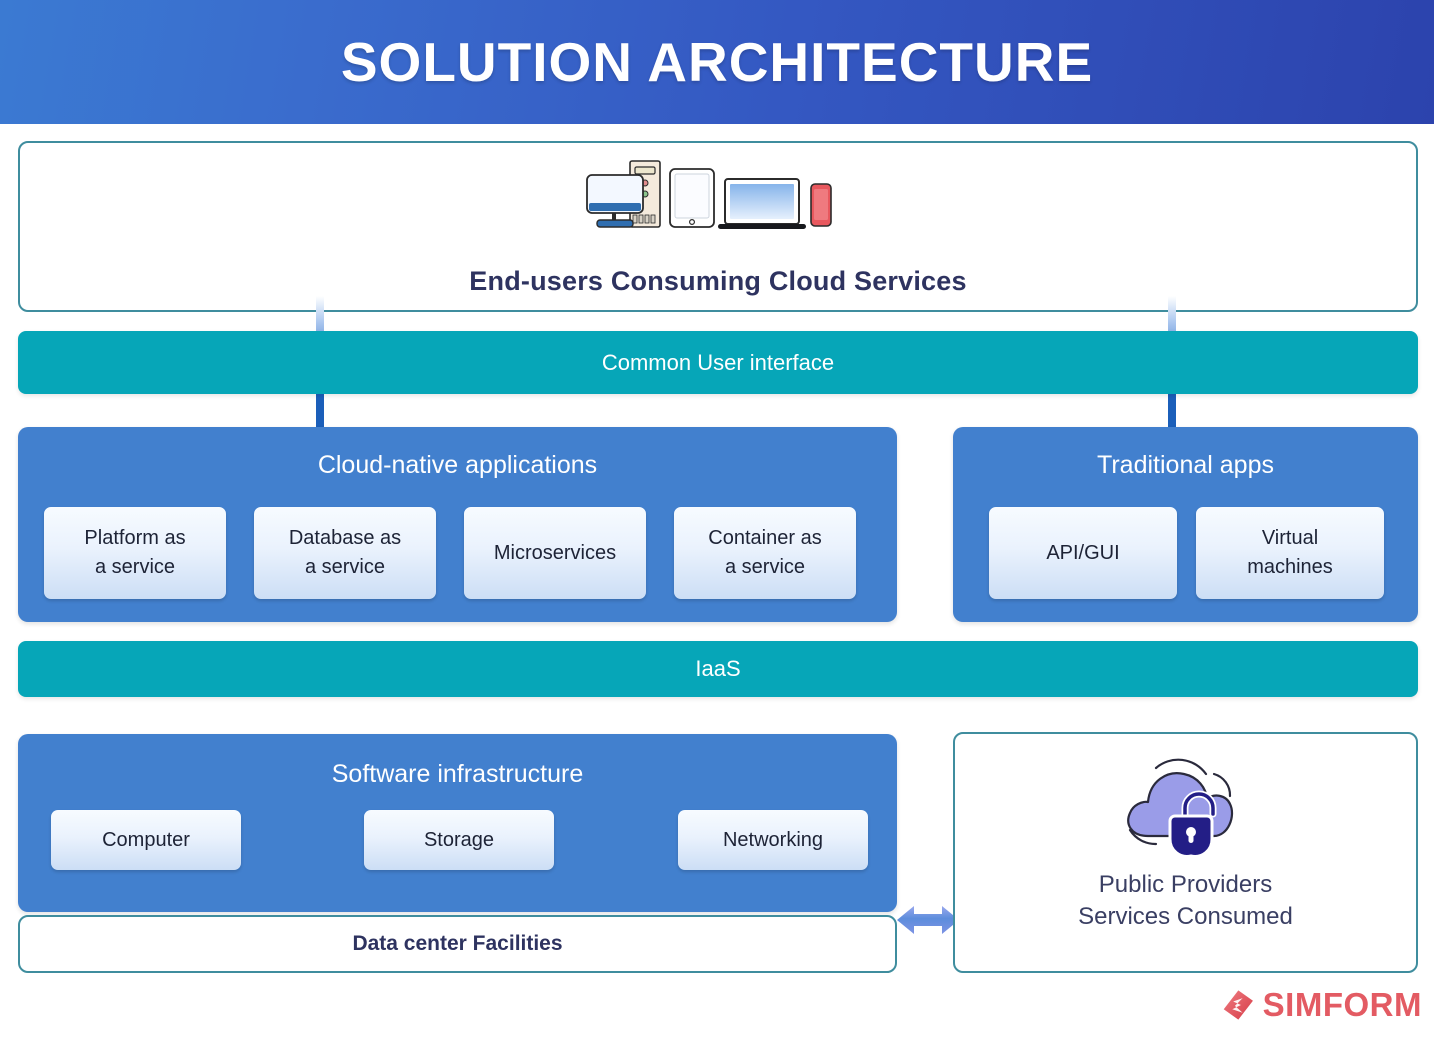  Describe the element at coordinates (1180, 808) in the screenshot. I see `cloud-lock-icon` at that location.